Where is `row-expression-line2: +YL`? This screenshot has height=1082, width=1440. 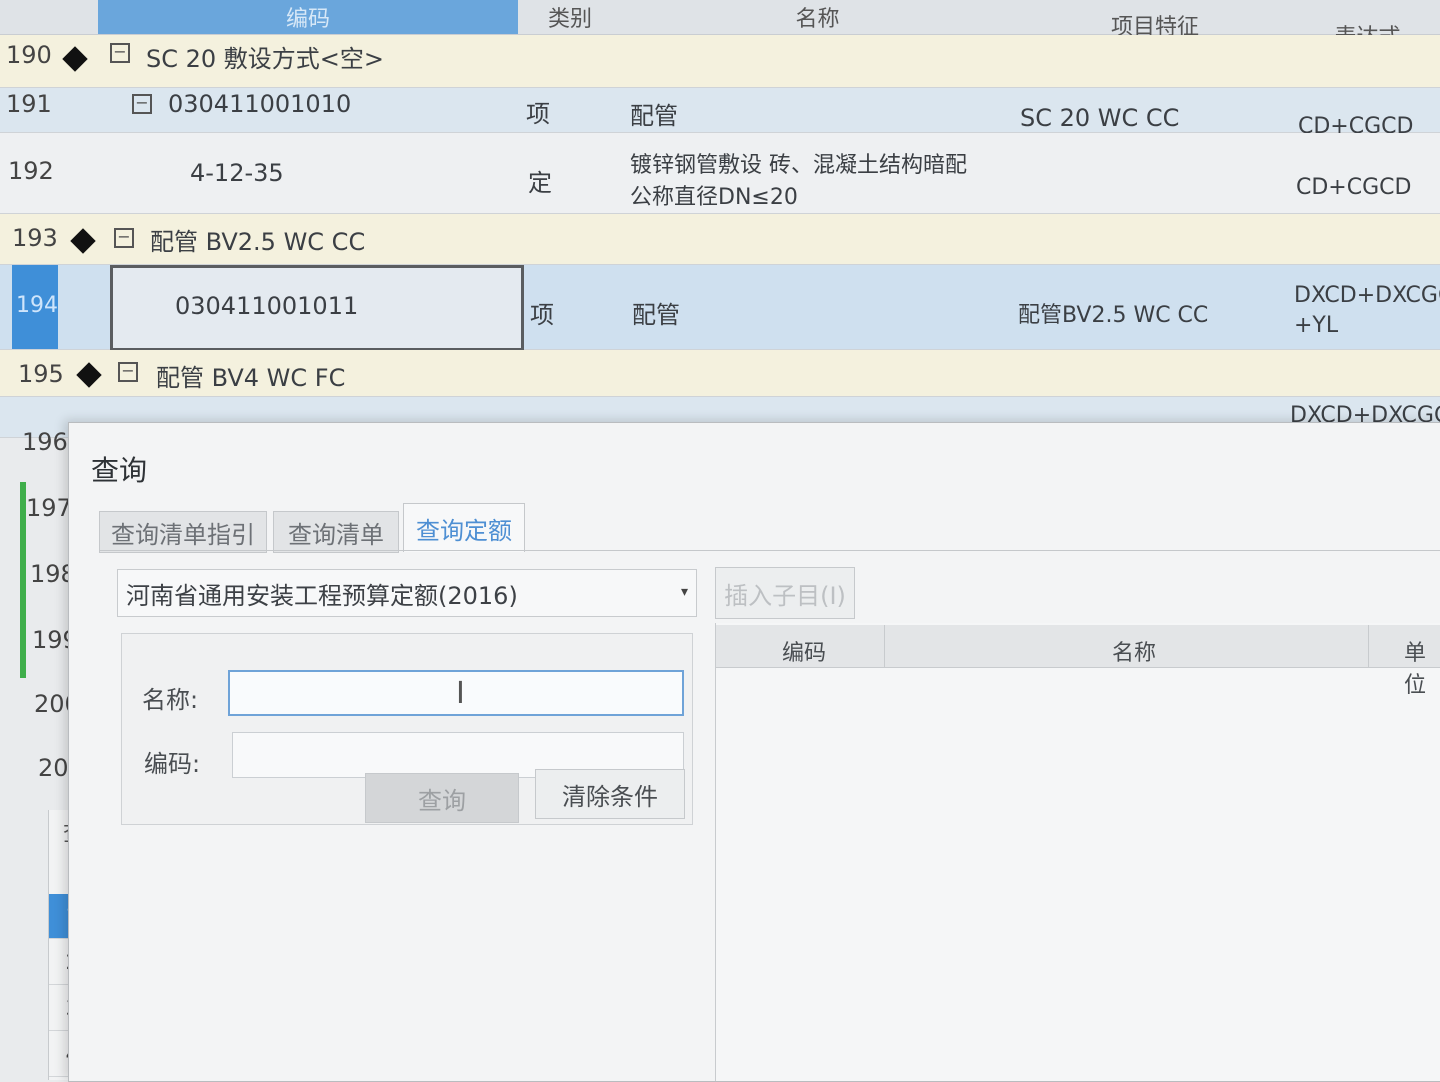 row-expression-line2: +YL is located at coordinates (1316, 325).